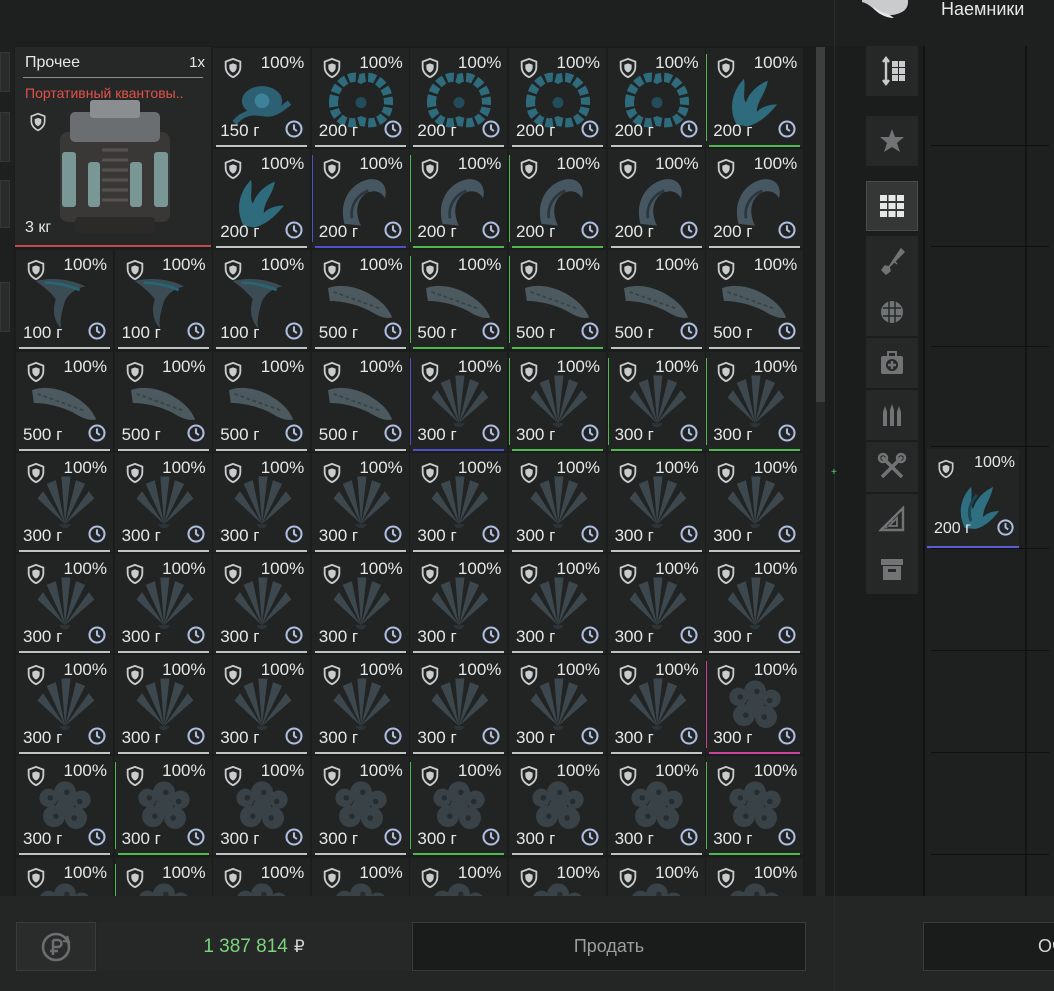  Describe the element at coordinates (820, 471) in the screenshot. I see `inventory-scrollbar` at that location.